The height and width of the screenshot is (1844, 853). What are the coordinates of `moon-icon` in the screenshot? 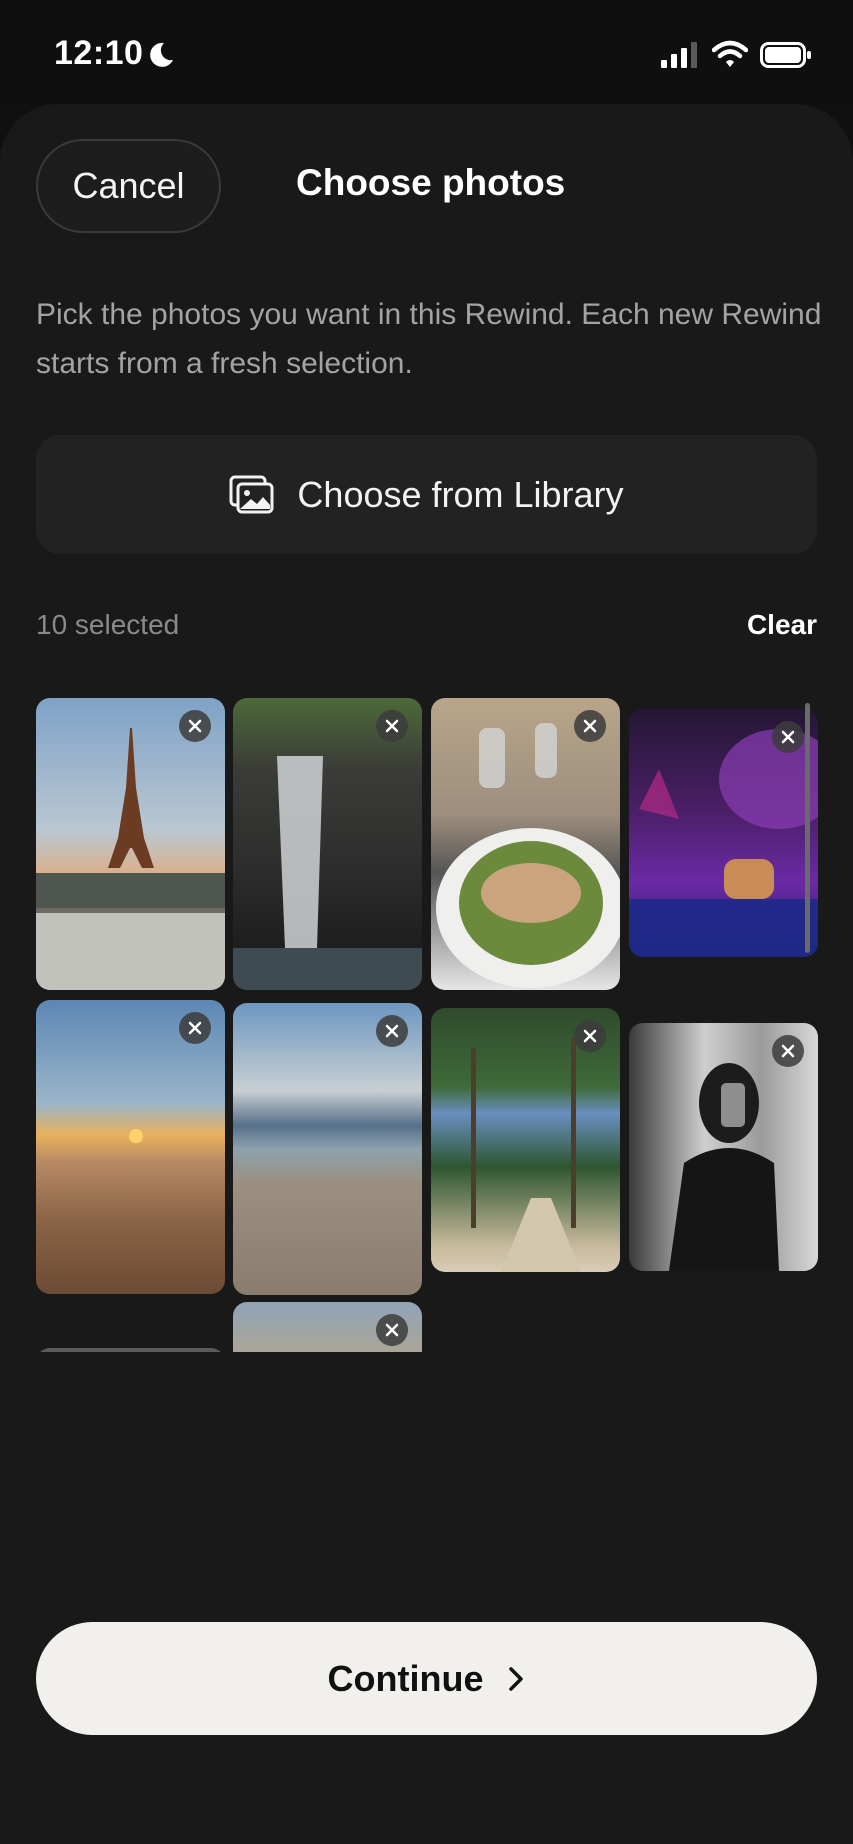 It's located at (161, 54).